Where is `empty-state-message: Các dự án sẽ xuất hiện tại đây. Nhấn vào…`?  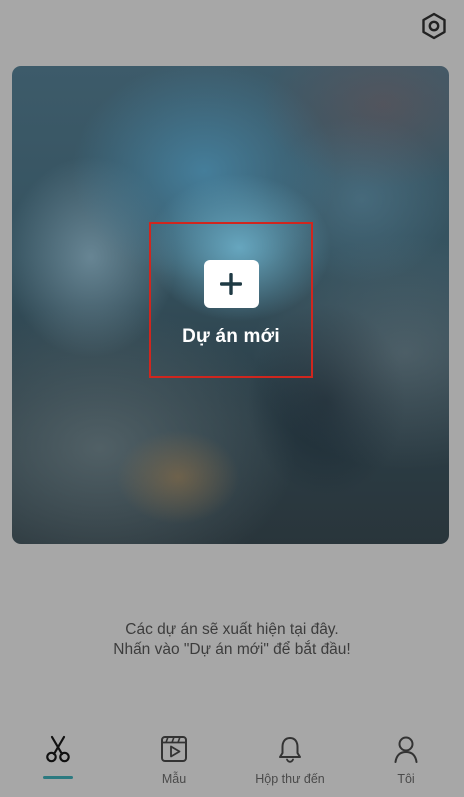 empty-state-message: Các dự án sẽ xuất hiện tại đây. Nhấn vào… is located at coordinates (232, 640).